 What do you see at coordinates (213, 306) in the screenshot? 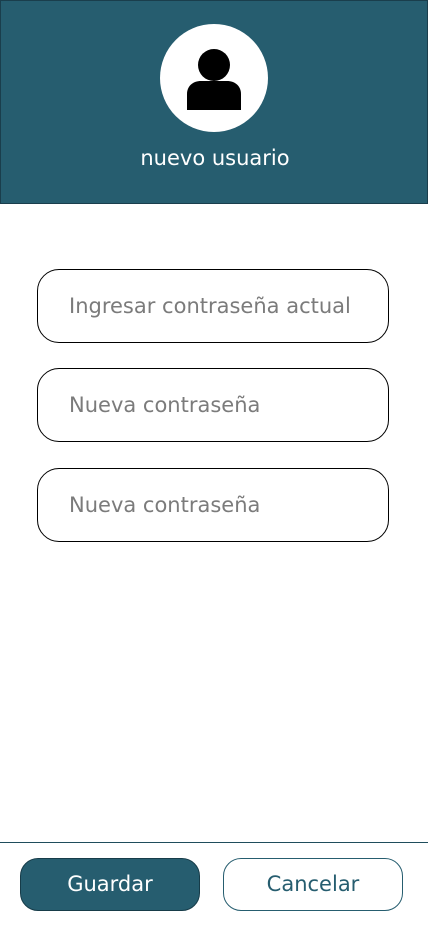
I see `current-password-field` at bounding box center [213, 306].